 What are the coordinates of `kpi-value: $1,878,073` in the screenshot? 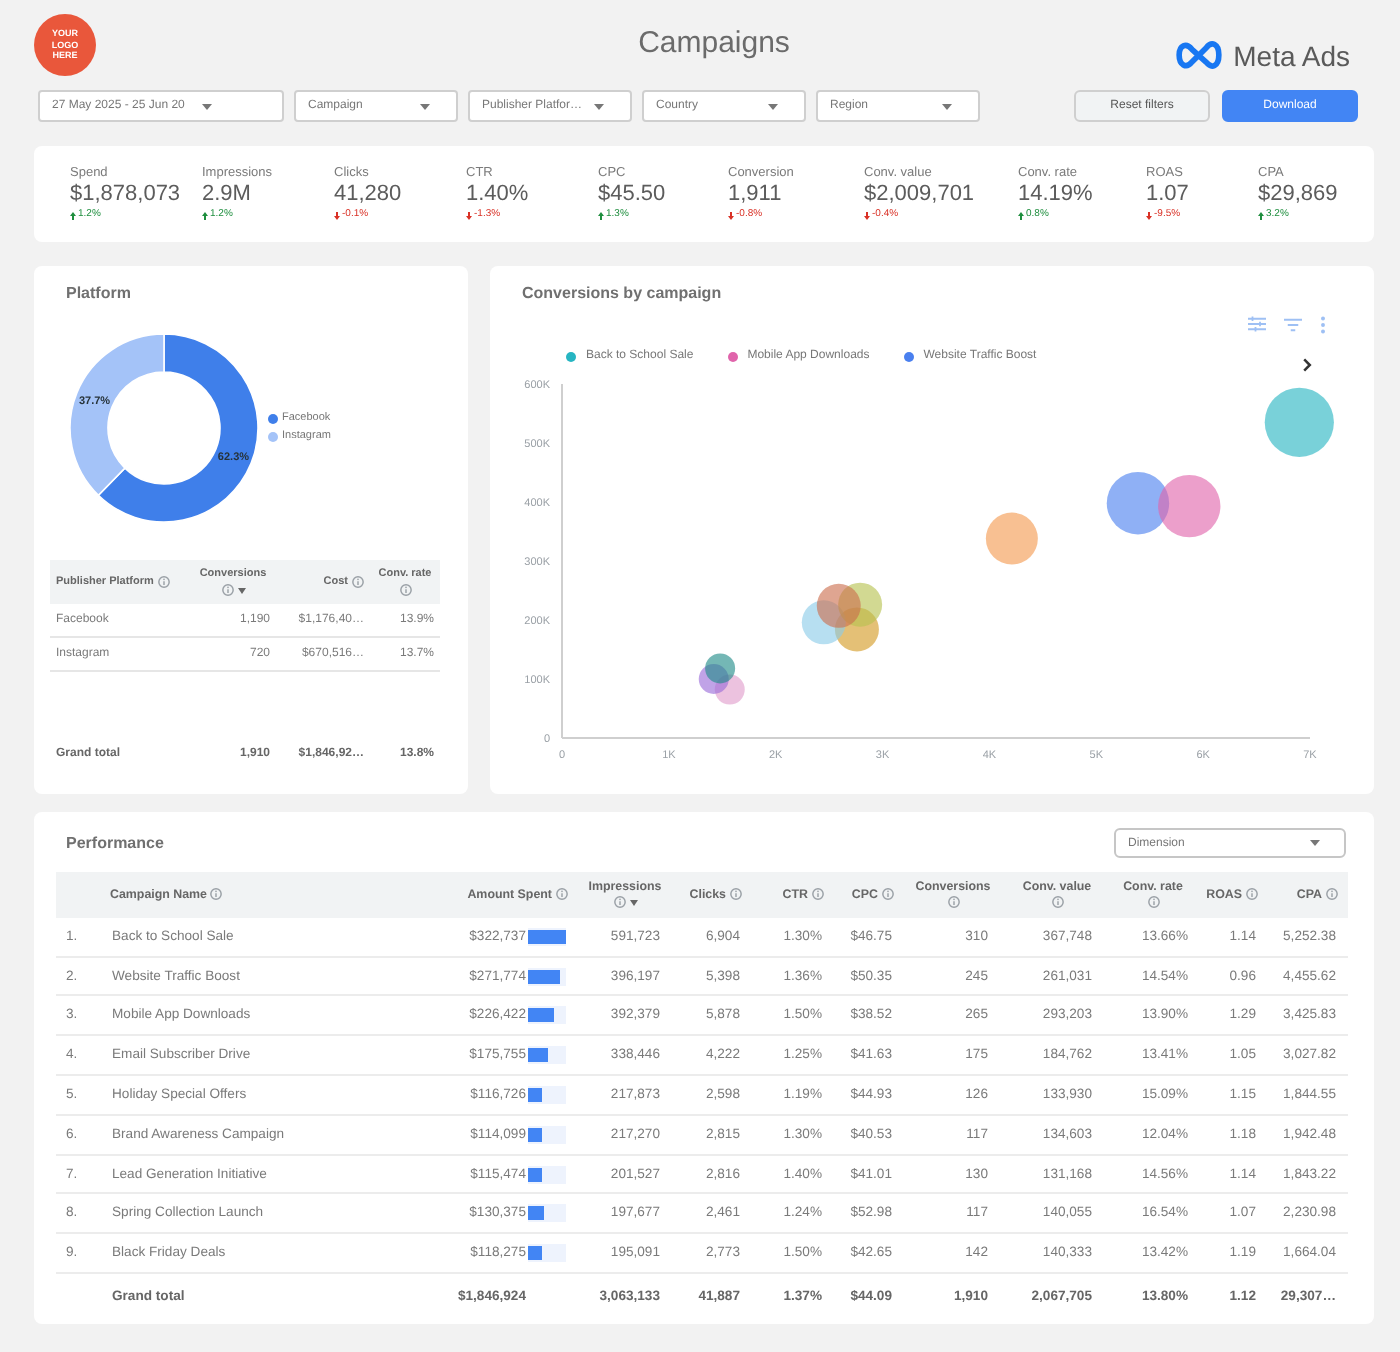 It's located at (125, 195).